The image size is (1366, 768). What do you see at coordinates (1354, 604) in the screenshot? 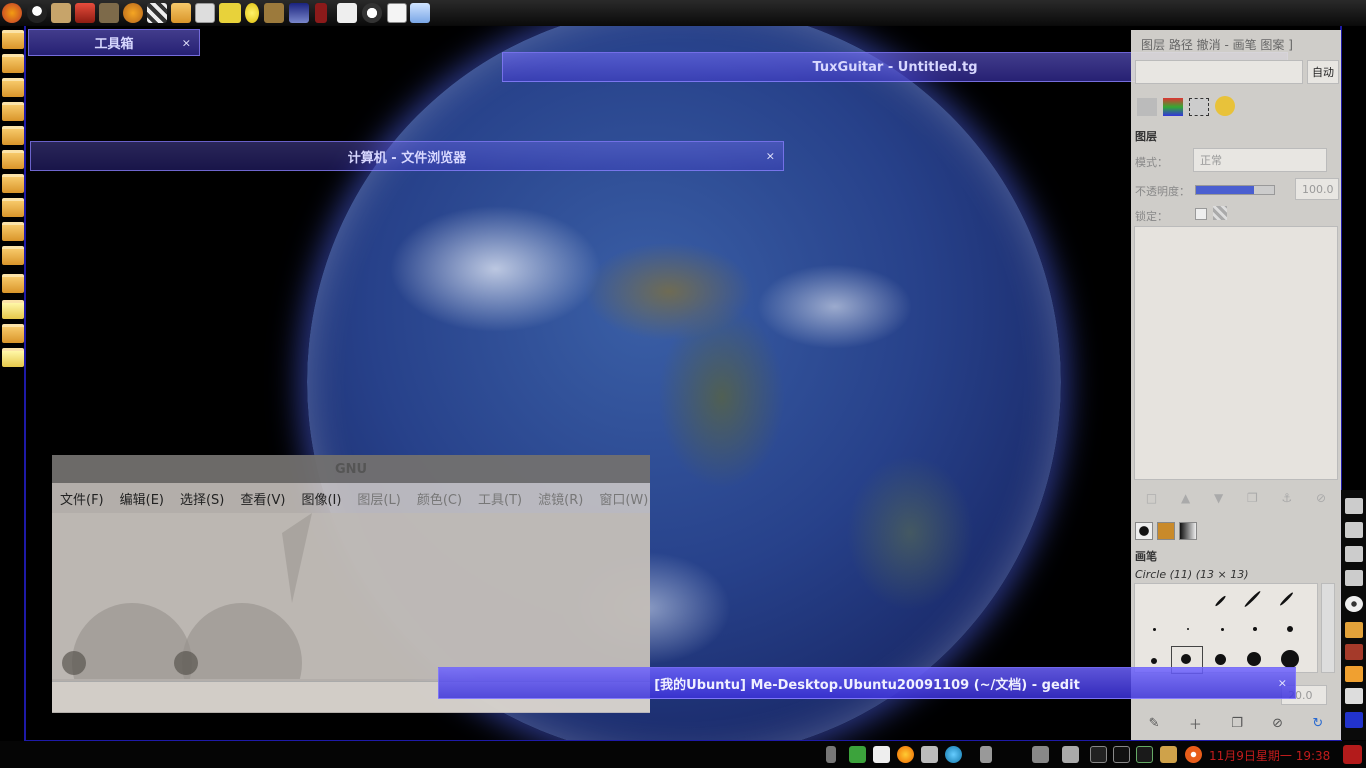
I see `cdrom-icon` at bounding box center [1354, 604].